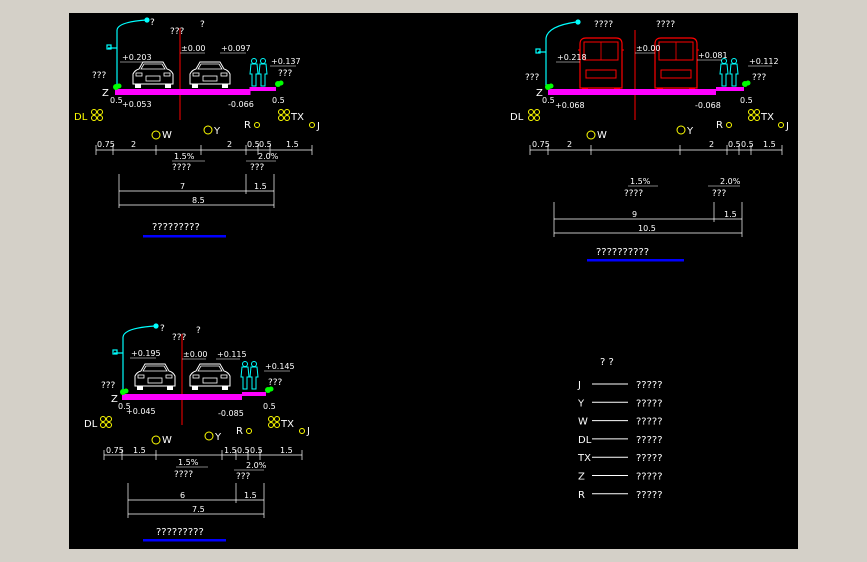 This screenshot has width=867, height=562. What do you see at coordinates (236, 48) in the screenshot?
I see `right-elevation: +0.097` at bounding box center [236, 48].